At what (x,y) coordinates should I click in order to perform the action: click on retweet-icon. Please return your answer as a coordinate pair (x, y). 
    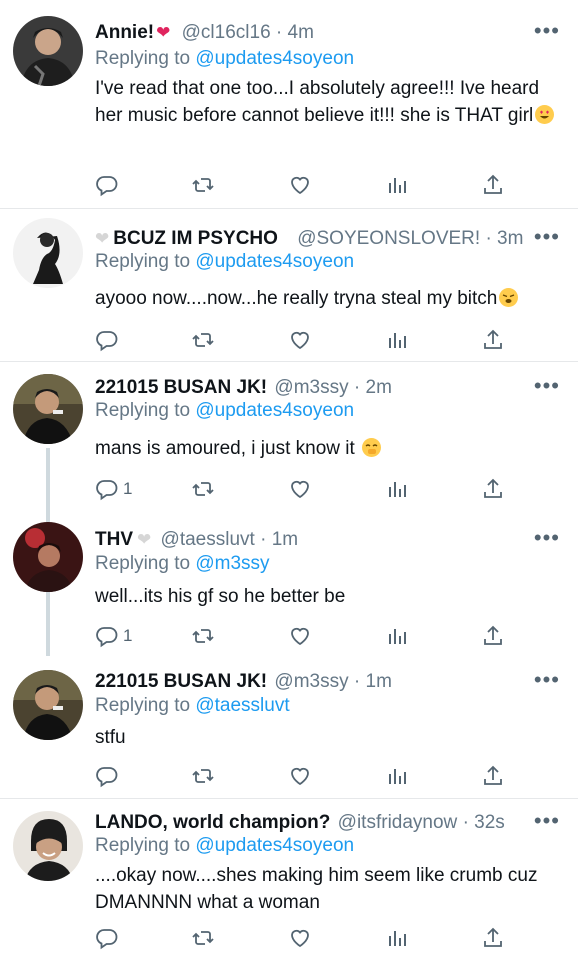
    Looking at the image, I should click on (203, 489).